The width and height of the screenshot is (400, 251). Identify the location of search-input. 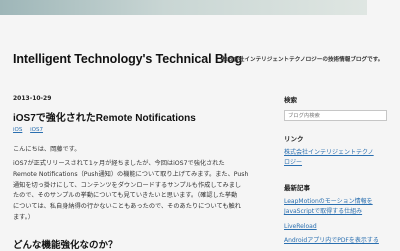
(335, 115).